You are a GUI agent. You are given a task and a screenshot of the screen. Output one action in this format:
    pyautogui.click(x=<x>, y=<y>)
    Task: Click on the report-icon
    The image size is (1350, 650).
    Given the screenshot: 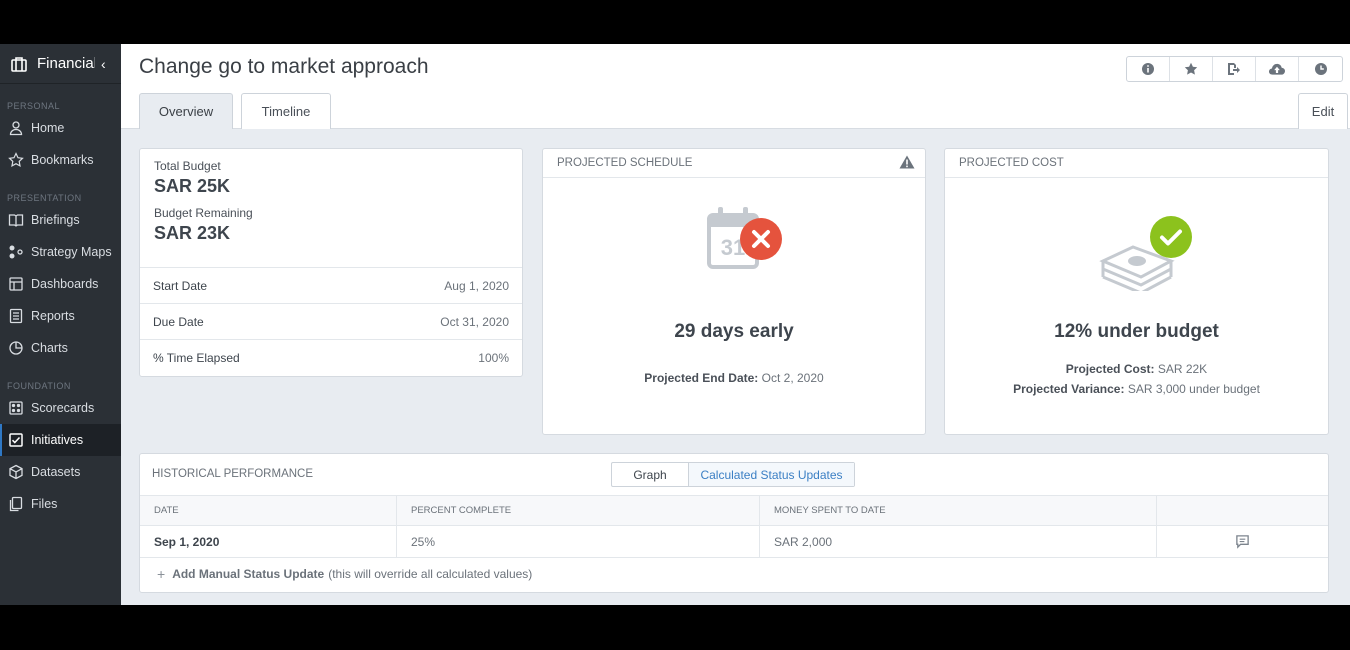 What is the action you would take?
    pyautogui.click(x=16, y=316)
    